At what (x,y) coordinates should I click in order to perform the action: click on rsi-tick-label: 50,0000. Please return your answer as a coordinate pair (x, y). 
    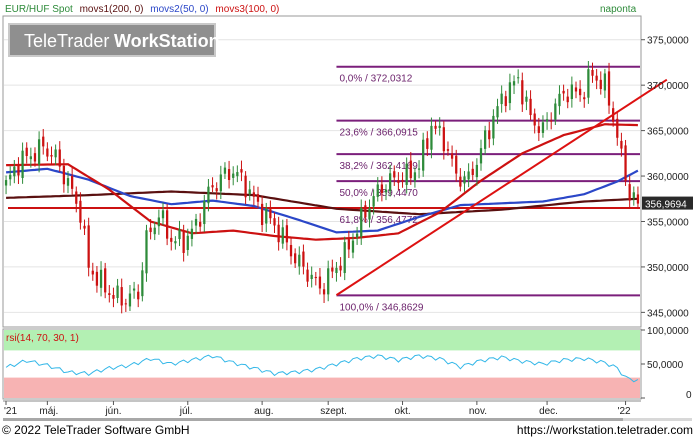
    Looking at the image, I should click on (665, 365).